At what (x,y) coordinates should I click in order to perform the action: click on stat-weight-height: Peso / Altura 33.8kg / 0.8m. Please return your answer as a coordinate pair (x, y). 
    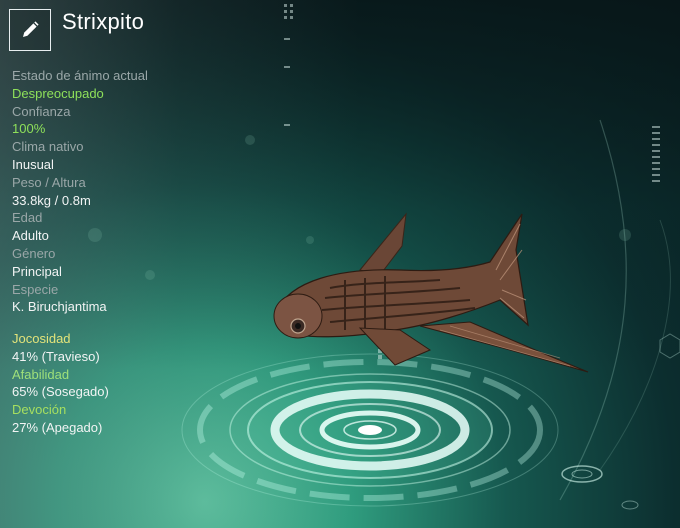
    Looking at the image, I should click on (132, 192).